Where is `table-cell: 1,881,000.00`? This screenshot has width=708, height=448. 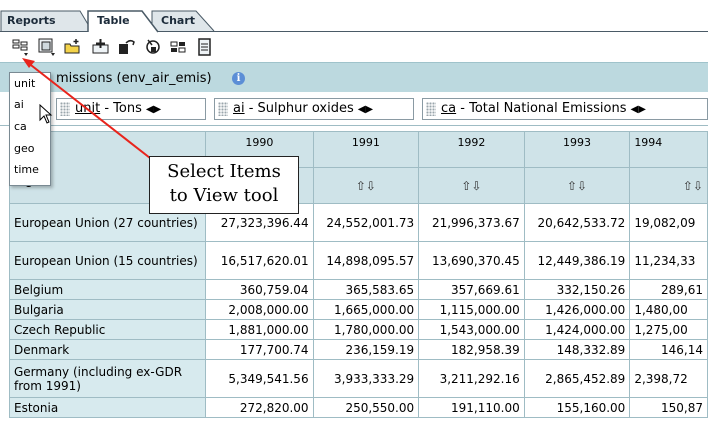
table-cell: 1,881,000.00 is located at coordinates (259, 329).